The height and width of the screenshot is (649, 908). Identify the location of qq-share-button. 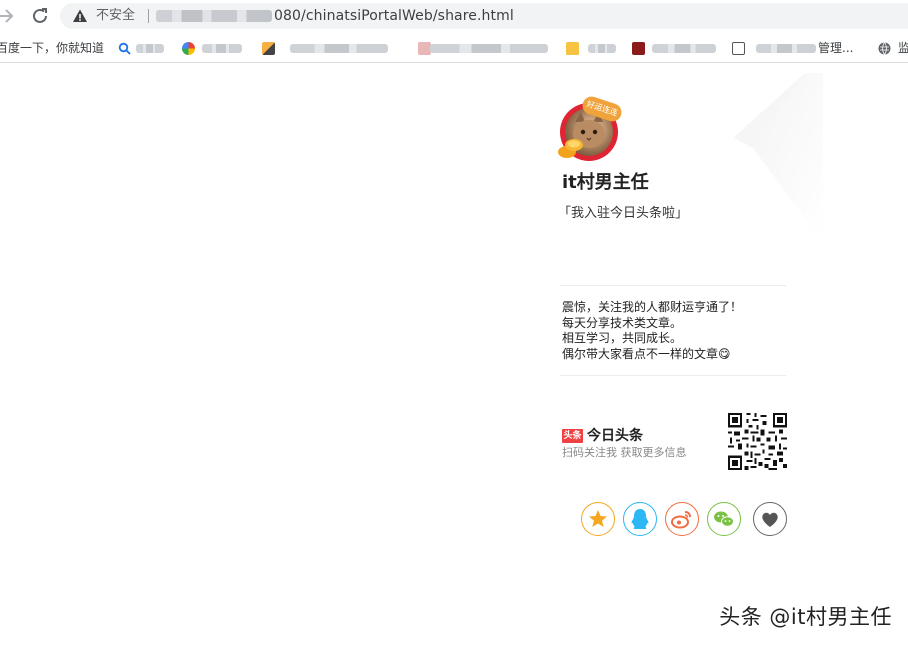
(640, 519).